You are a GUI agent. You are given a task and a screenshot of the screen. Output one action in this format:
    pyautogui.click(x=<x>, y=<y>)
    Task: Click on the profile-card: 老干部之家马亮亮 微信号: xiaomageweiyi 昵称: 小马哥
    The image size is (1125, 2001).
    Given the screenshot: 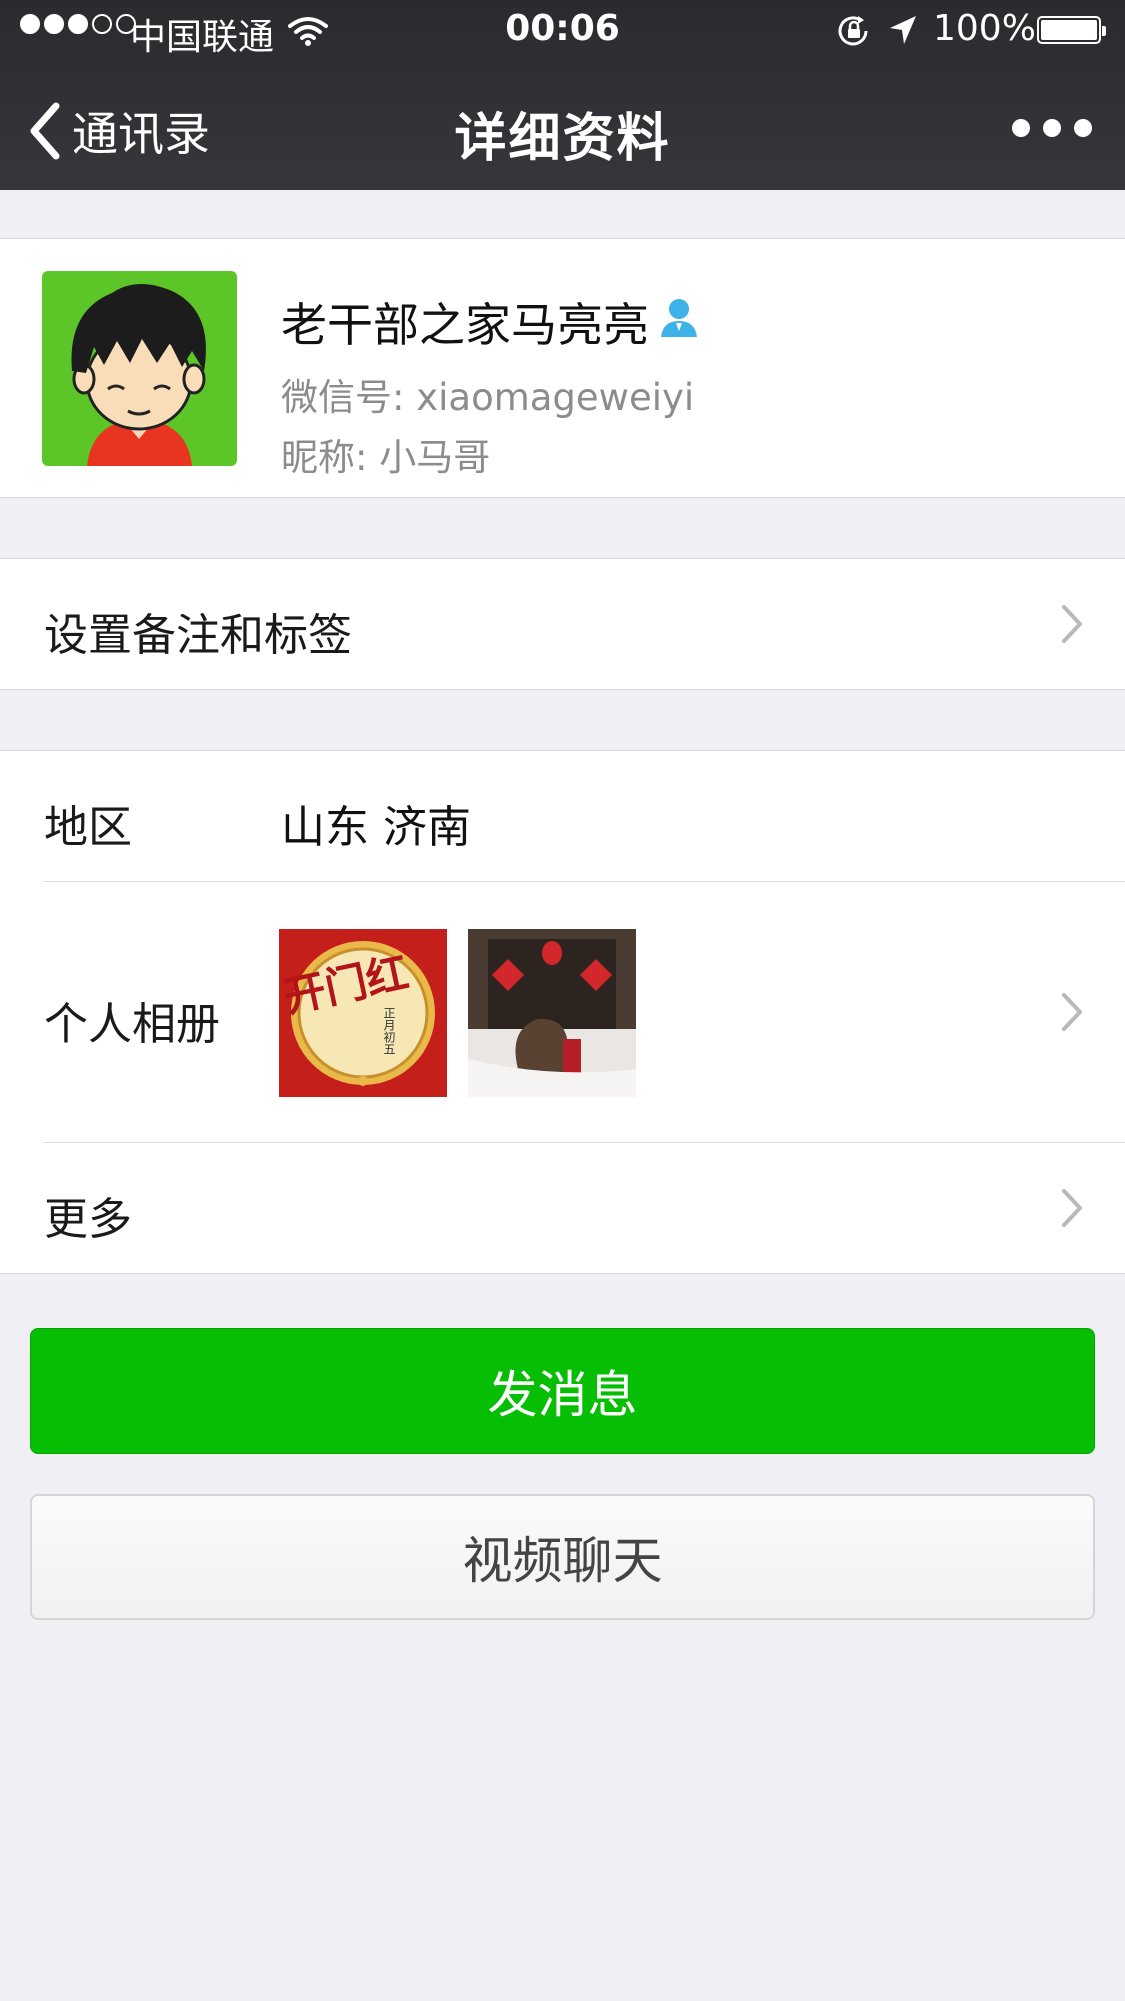 What is the action you would take?
    pyautogui.click(x=562, y=368)
    